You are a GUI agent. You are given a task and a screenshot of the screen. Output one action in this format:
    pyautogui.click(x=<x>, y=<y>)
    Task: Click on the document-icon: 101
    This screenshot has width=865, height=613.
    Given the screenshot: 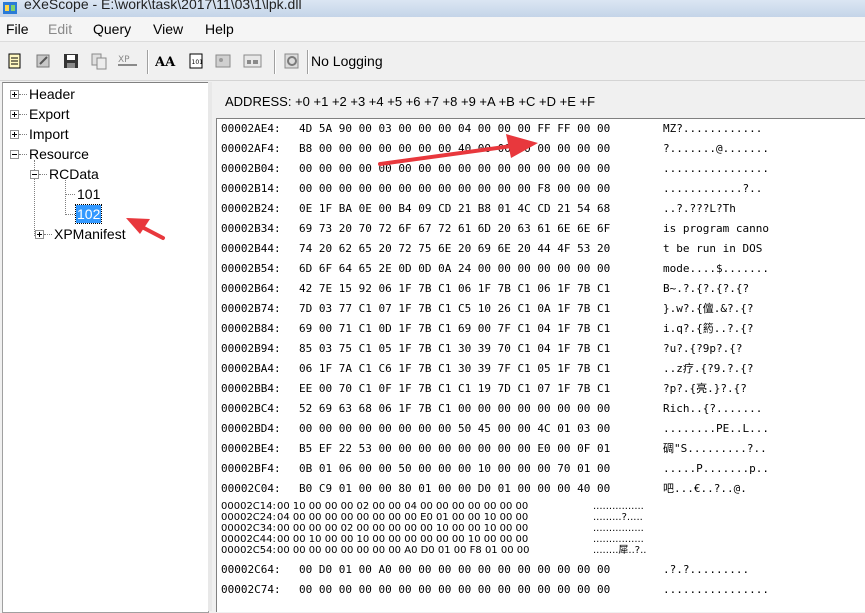 What is the action you would take?
    pyautogui.click(x=196, y=61)
    